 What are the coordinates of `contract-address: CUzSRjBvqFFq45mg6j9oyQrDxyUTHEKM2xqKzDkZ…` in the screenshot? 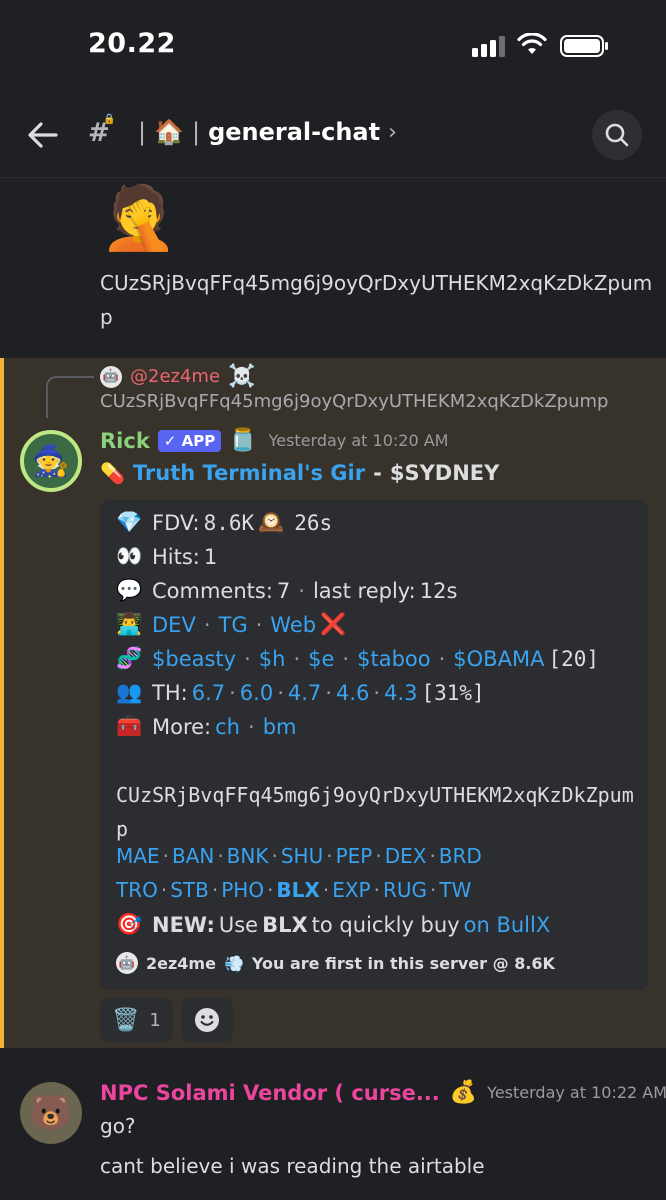 It's located at (376, 812).